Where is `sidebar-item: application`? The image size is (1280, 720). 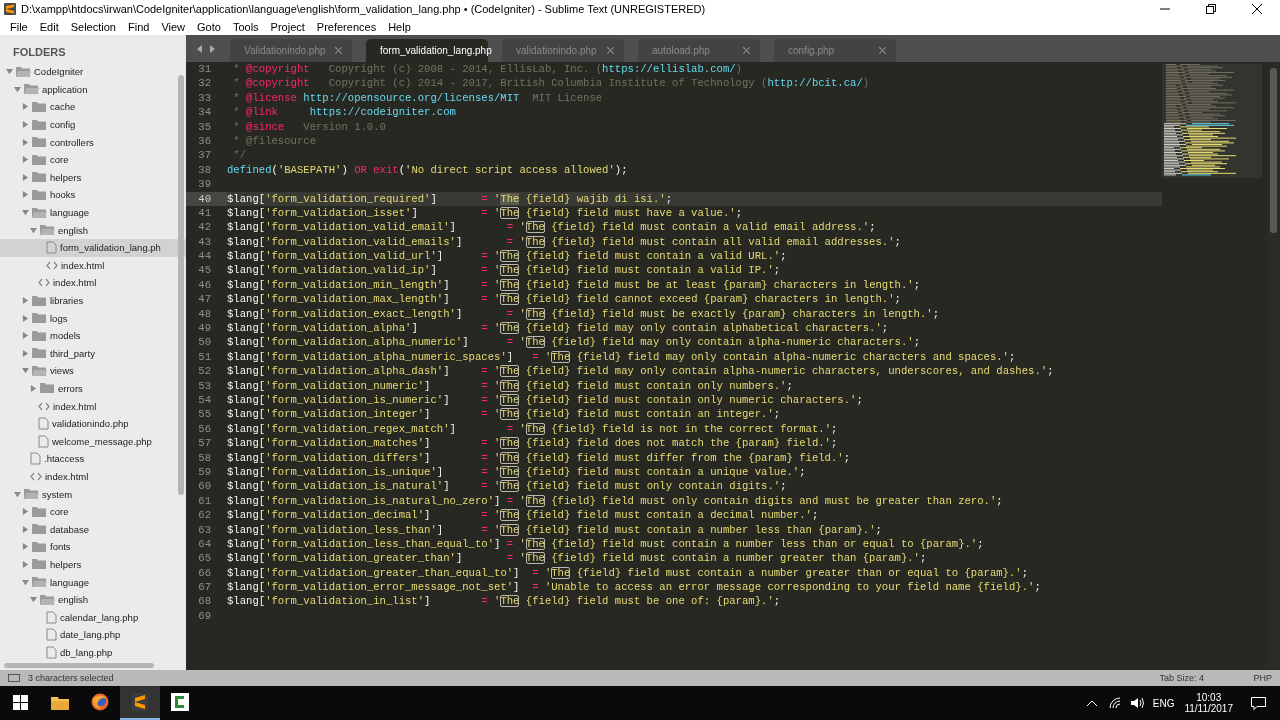
sidebar-item: application is located at coordinates (93, 89).